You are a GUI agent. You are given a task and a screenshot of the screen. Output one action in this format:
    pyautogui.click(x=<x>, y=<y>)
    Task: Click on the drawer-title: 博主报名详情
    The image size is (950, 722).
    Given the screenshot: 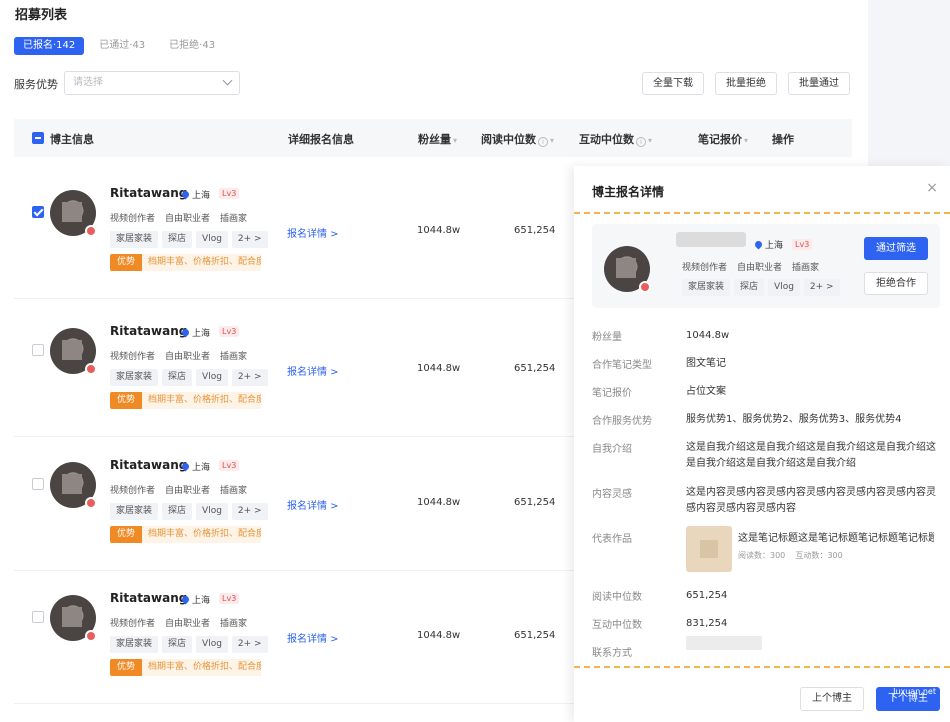 What is the action you would take?
    pyautogui.click(x=628, y=192)
    